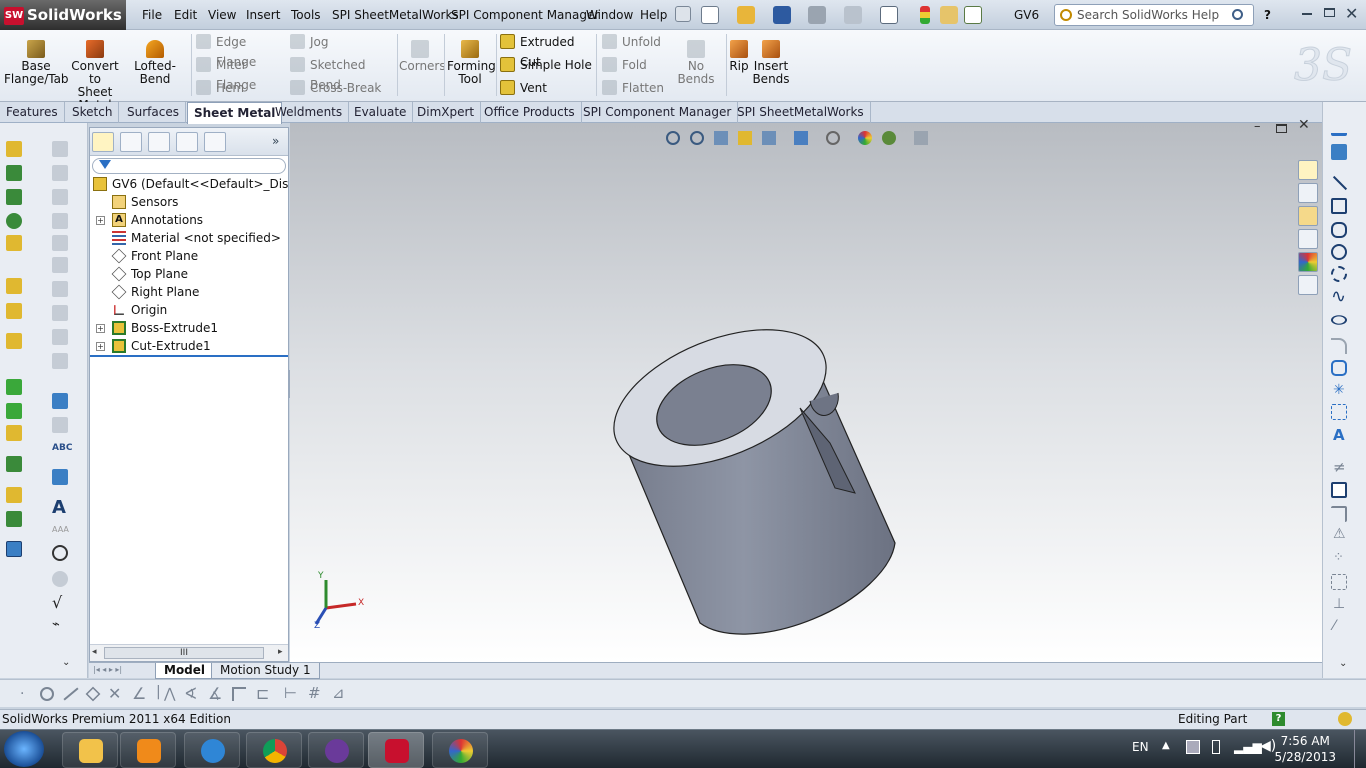 The image size is (1366, 768). What do you see at coordinates (32, 112) in the screenshot?
I see `tab-features: Features` at bounding box center [32, 112].